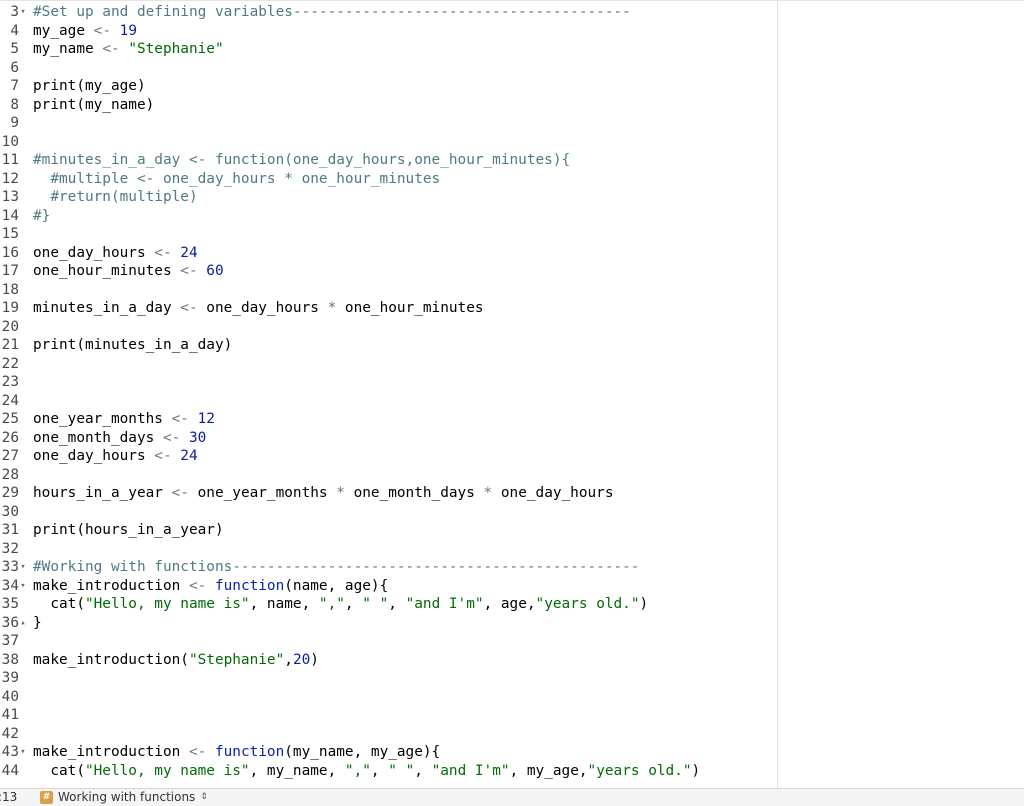  Describe the element at coordinates (10, 345) in the screenshot. I see `line-number: 21` at that location.